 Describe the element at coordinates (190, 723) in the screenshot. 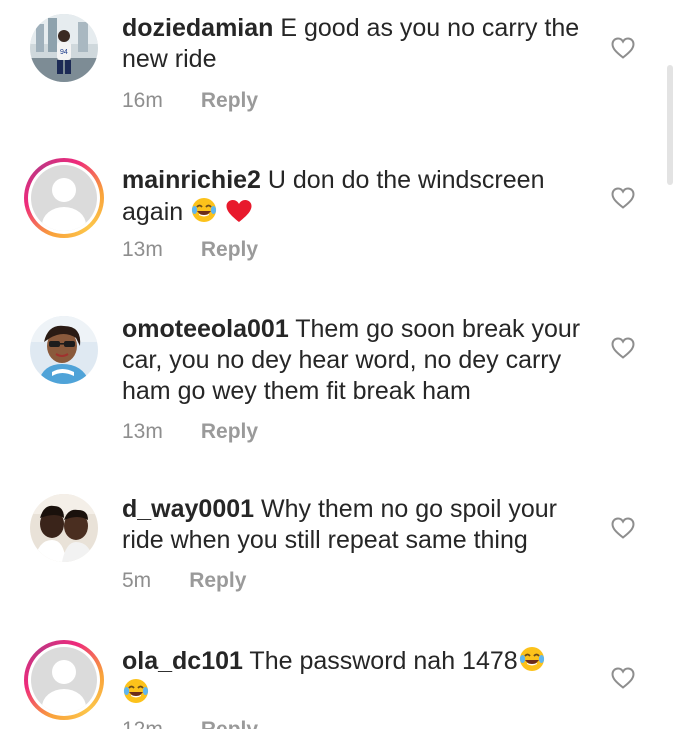

I see `comment-meta: 12m Reply` at that location.